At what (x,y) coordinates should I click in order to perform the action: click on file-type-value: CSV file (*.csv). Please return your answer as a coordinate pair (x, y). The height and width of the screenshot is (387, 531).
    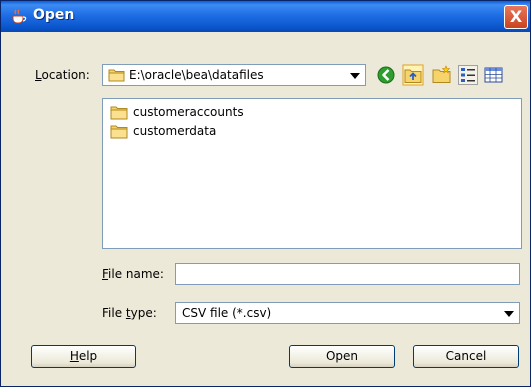
    Looking at the image, I should click on (227, 313).